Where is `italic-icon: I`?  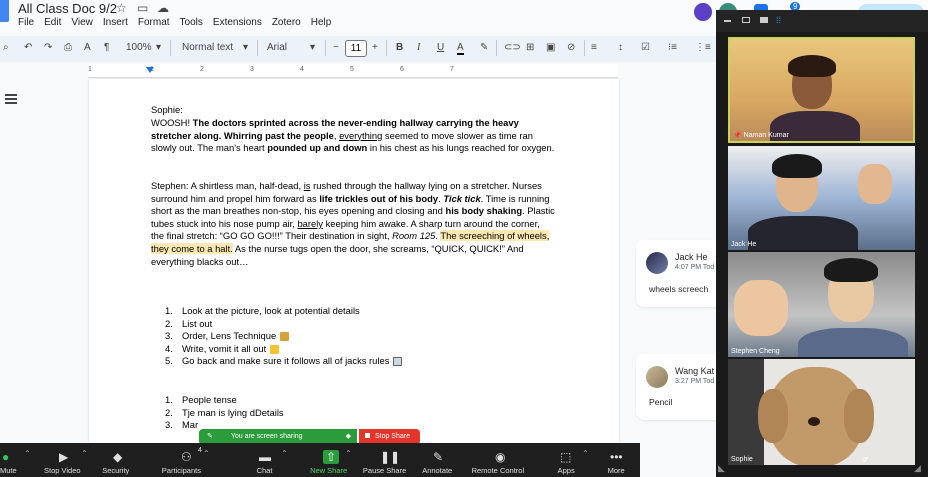
italic-icon: I is located at coordinates (418, 47).